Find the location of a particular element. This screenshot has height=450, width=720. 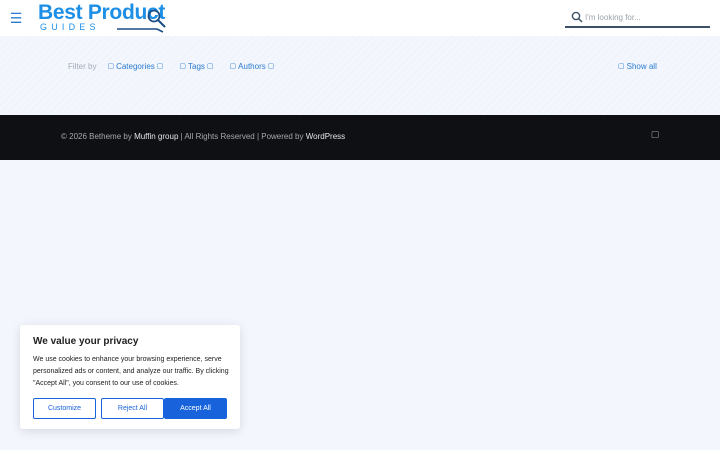

tag-icon: ▢ is located at coordinates (183, 66).